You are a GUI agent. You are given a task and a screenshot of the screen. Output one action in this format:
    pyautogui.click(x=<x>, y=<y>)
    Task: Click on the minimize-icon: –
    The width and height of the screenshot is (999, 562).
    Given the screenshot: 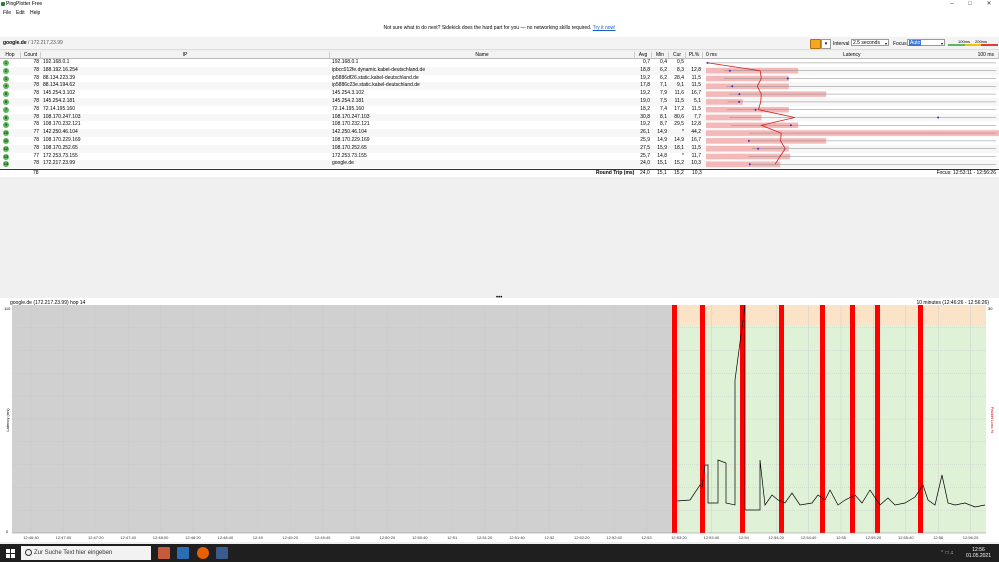 What is the action you would take?
    pyautogui.click(x=952, y=4)
    